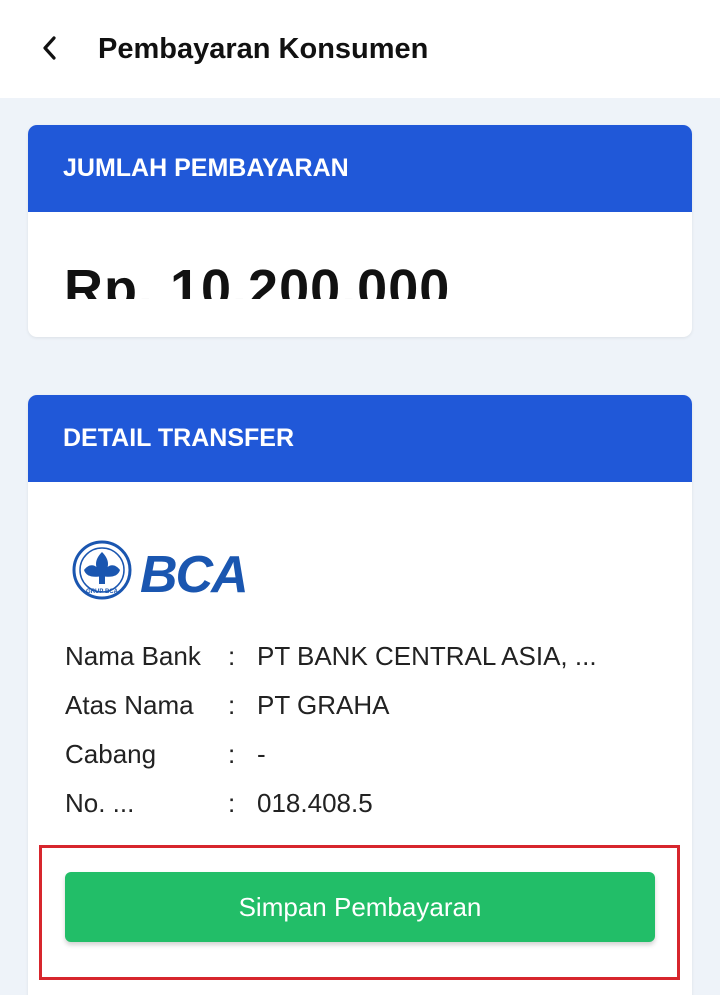  I want to click on payment-amount-value: Rp. 10.200.000, so click(257, 279).